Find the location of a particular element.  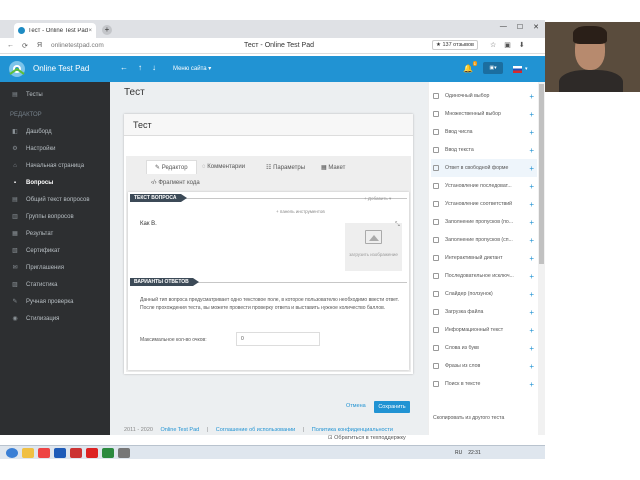

qtype-file-upload: Загрузка файла + is located at coordinates (484, 312).